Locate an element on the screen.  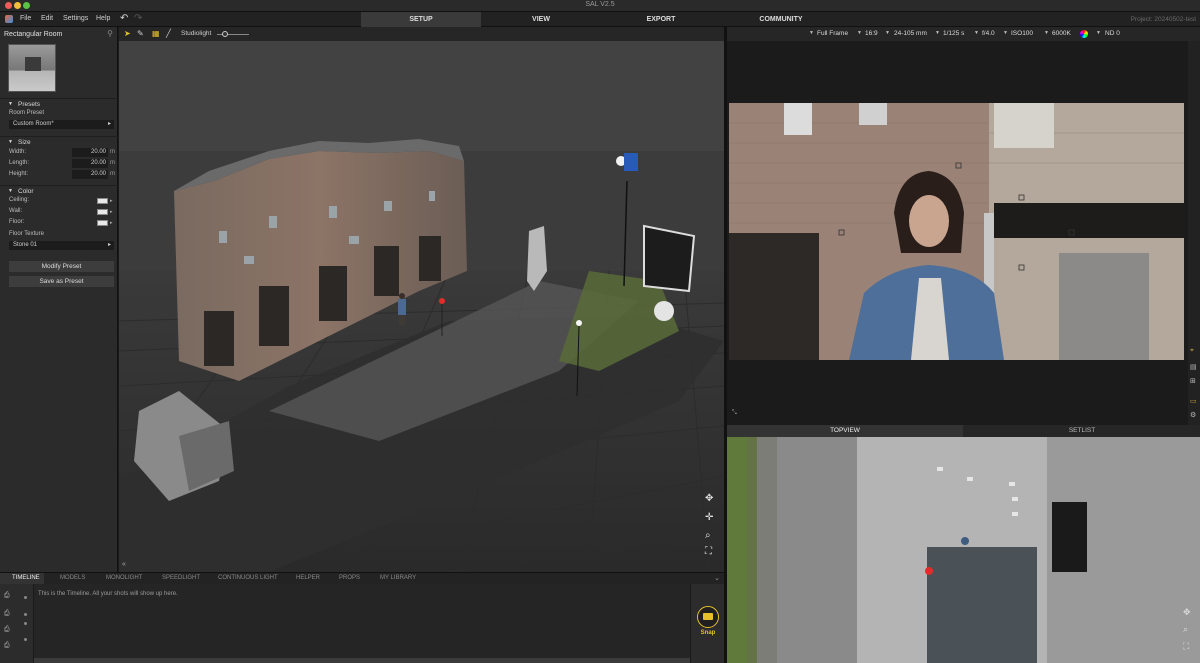
room-preset-label: Room Preset is located at coordinates (27, 113).